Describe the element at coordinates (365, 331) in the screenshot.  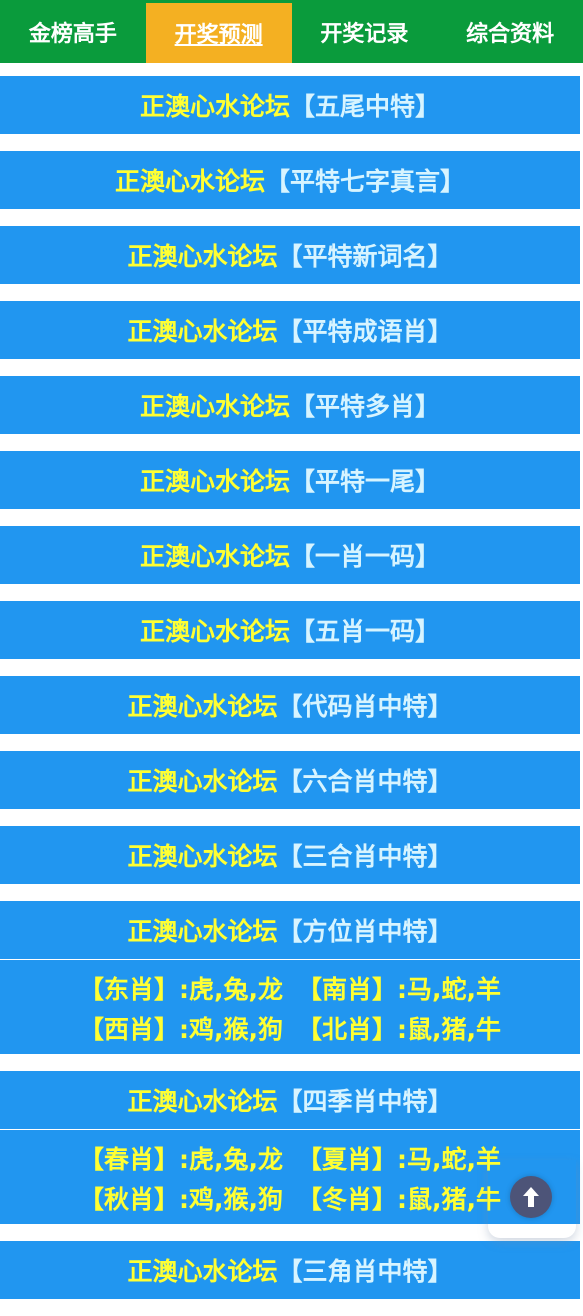
I see `topic-name: 【平特成语肖】` at that location.